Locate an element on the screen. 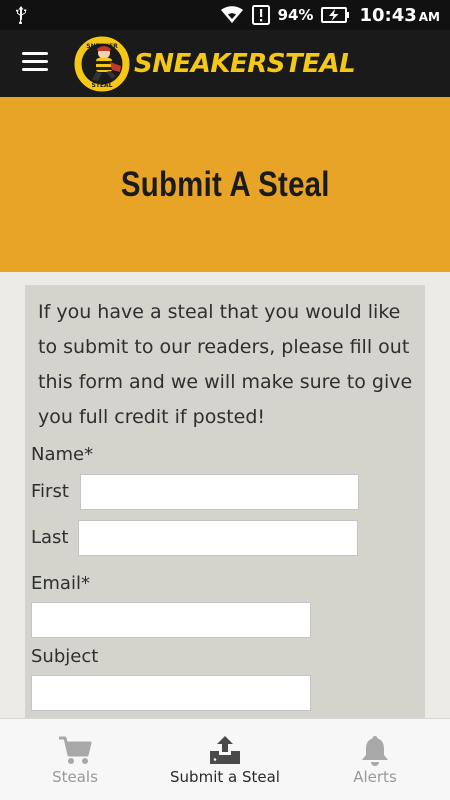 Image resolution: width=450 pixels, height=800 pixels. name-label: Name* is located at coordinates (62, 454).